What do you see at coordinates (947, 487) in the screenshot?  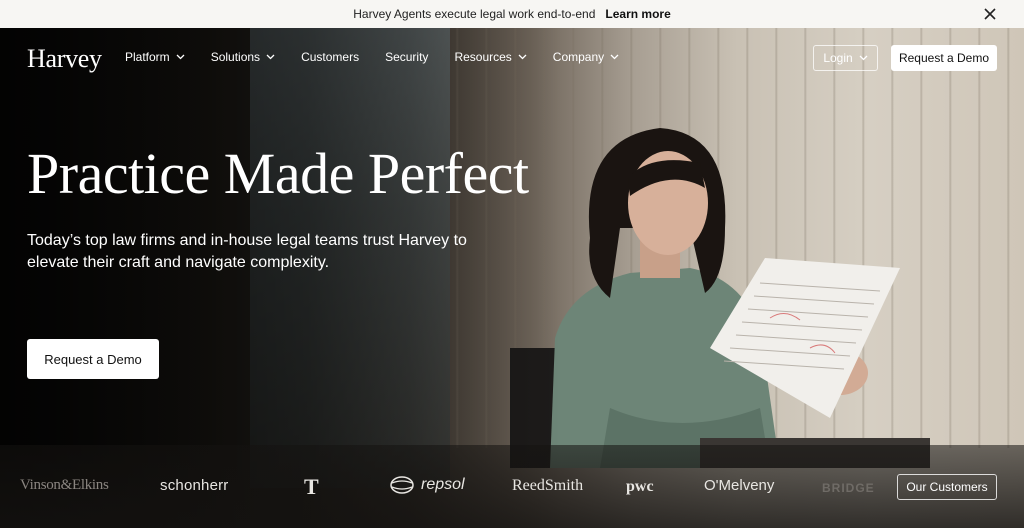 I see `our-customers-button: Our Customers` at bounding box center [947, 487].